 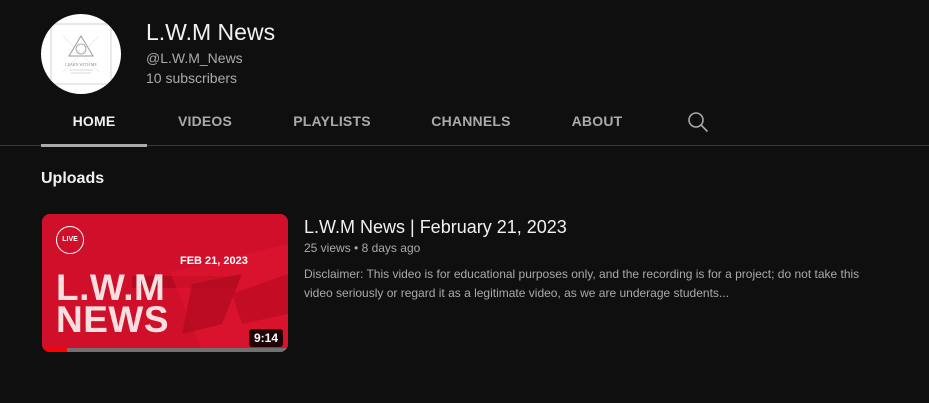 I want to click on tab-channels: CHANNELS, so click(x=471, y=121).